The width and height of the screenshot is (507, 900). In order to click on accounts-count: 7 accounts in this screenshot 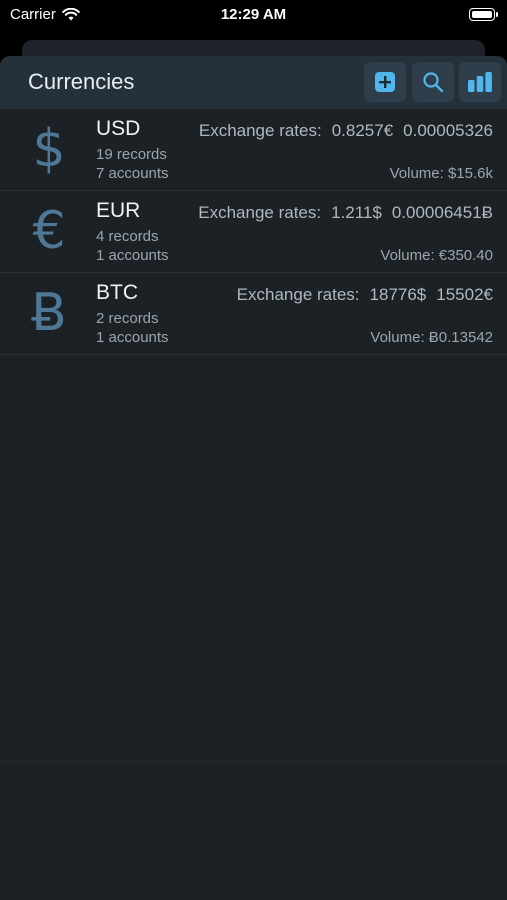, I will do `click(132, 173)`.